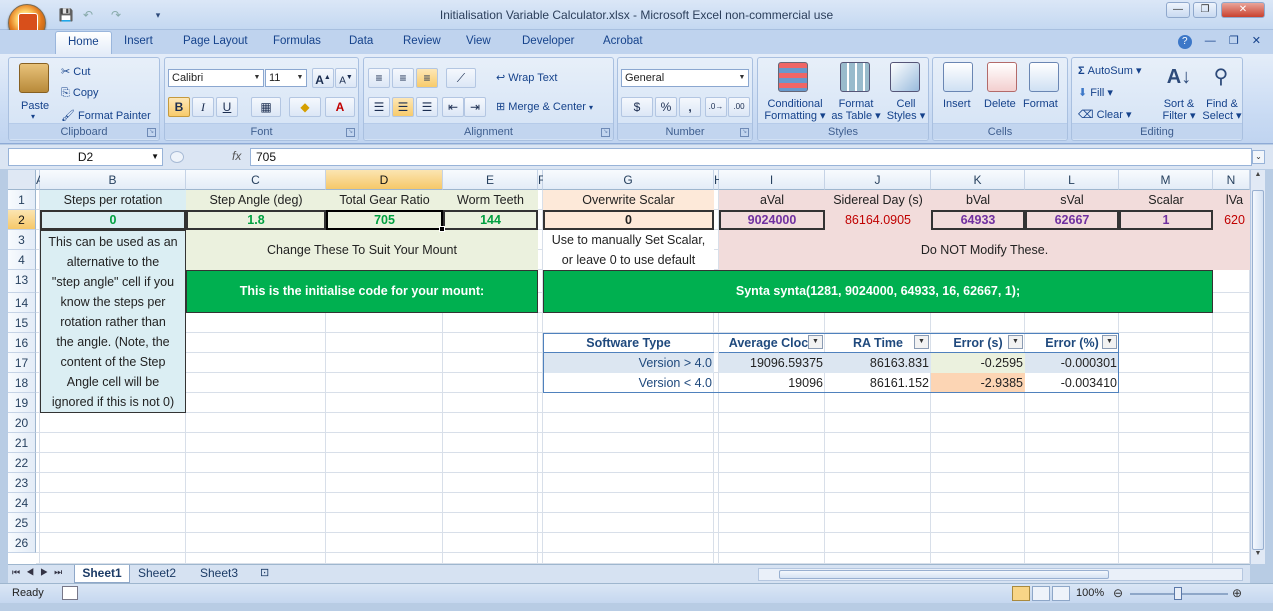 The image size is (1273, 611). Describe the element at coordinates (1061, 593) in the screenshot. I see `page-break-view-icon` at that location.